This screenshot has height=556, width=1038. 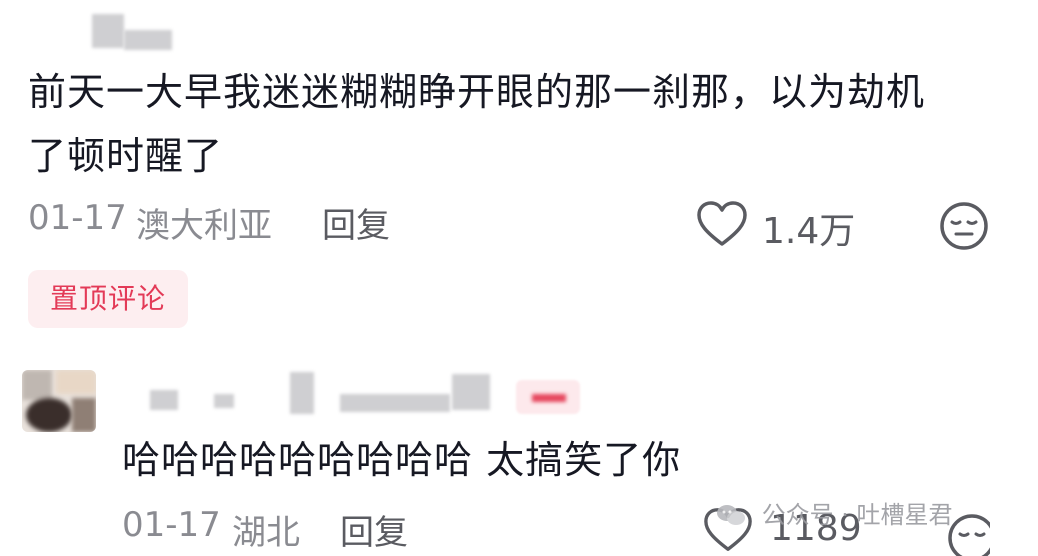 What do you see at coordinates (548, 397) in the screenshot?
I see `author-tag-blurred` at bounding box center [548, 397].